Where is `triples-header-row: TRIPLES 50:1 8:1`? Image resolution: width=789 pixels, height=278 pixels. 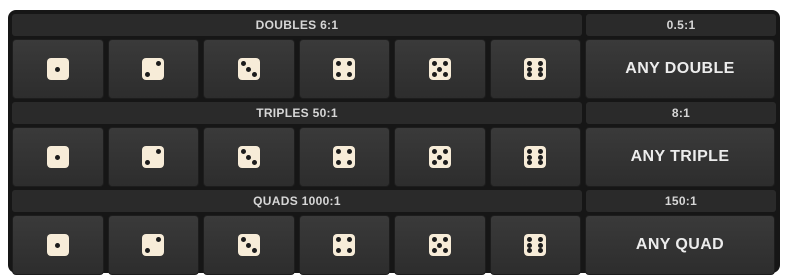 triples-header-row: TRIPLES 50:1 8:1 is located at coordinates (394, 113).